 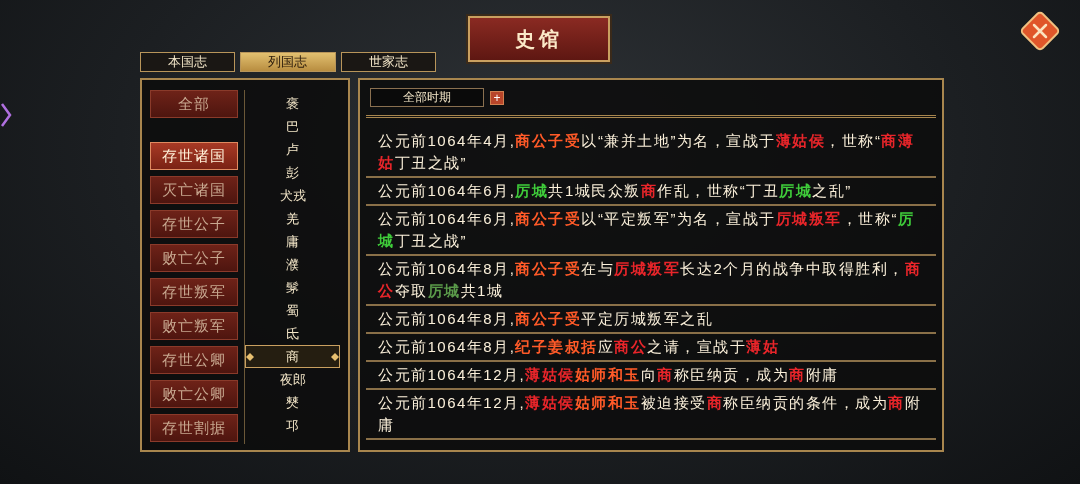 I want to click on nation-item: 巴, so click(x=292, y=126).